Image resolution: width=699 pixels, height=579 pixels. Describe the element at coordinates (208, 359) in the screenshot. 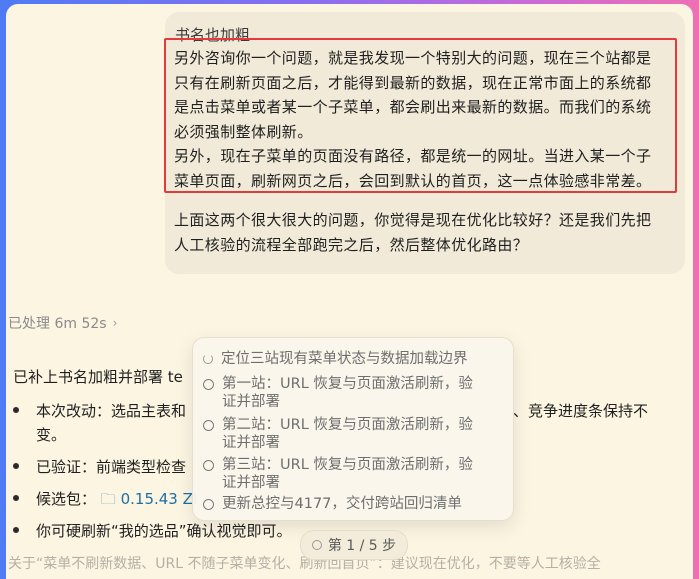

I see `spinner-icon` at that location.